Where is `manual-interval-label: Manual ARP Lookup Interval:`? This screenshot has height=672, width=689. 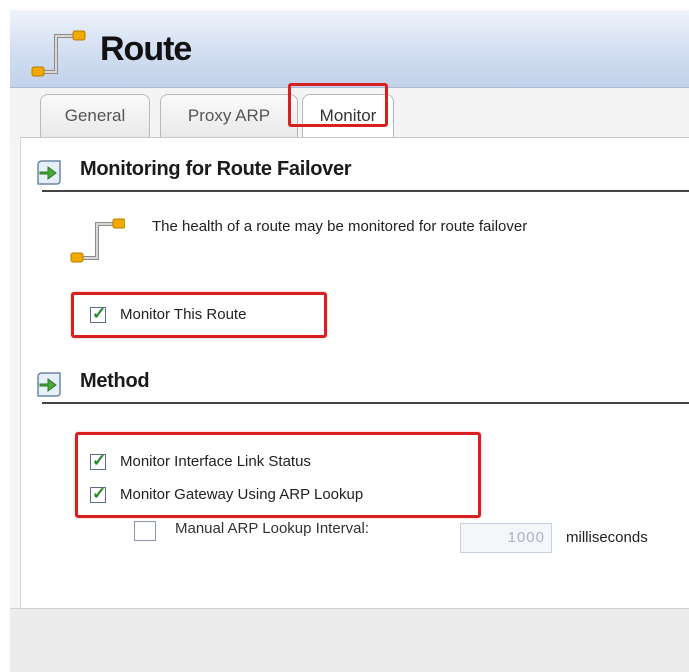 manual-interval-label: Manual ARP Lookup Interval: is located at coordinates (272, 528).